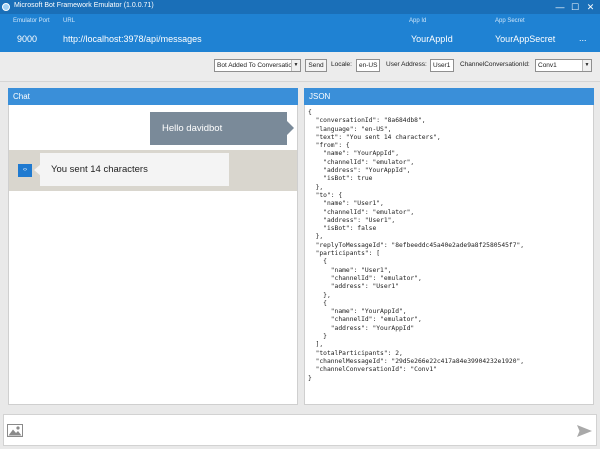  What do you see at coordinates (255, 65) in the screenshot?
I see `activity-type-value: Bot Added To Conversatio` at bounding box center [255, 65].